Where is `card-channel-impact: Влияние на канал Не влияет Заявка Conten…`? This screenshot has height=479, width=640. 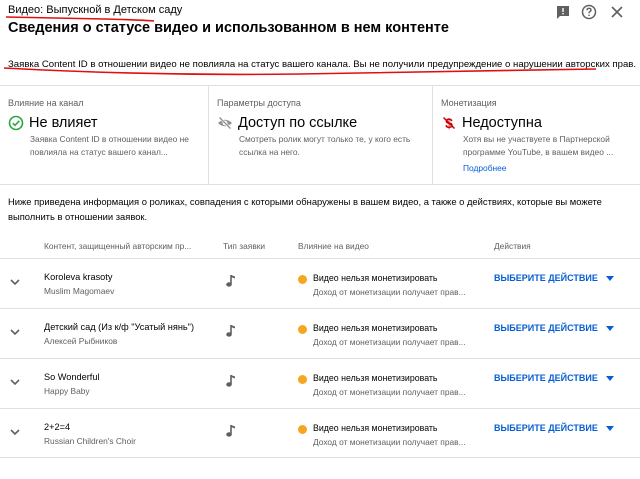
card-channel-impact: Влияние на канал Не влияет Заявка Conten… is located at coordinates (104, 135).